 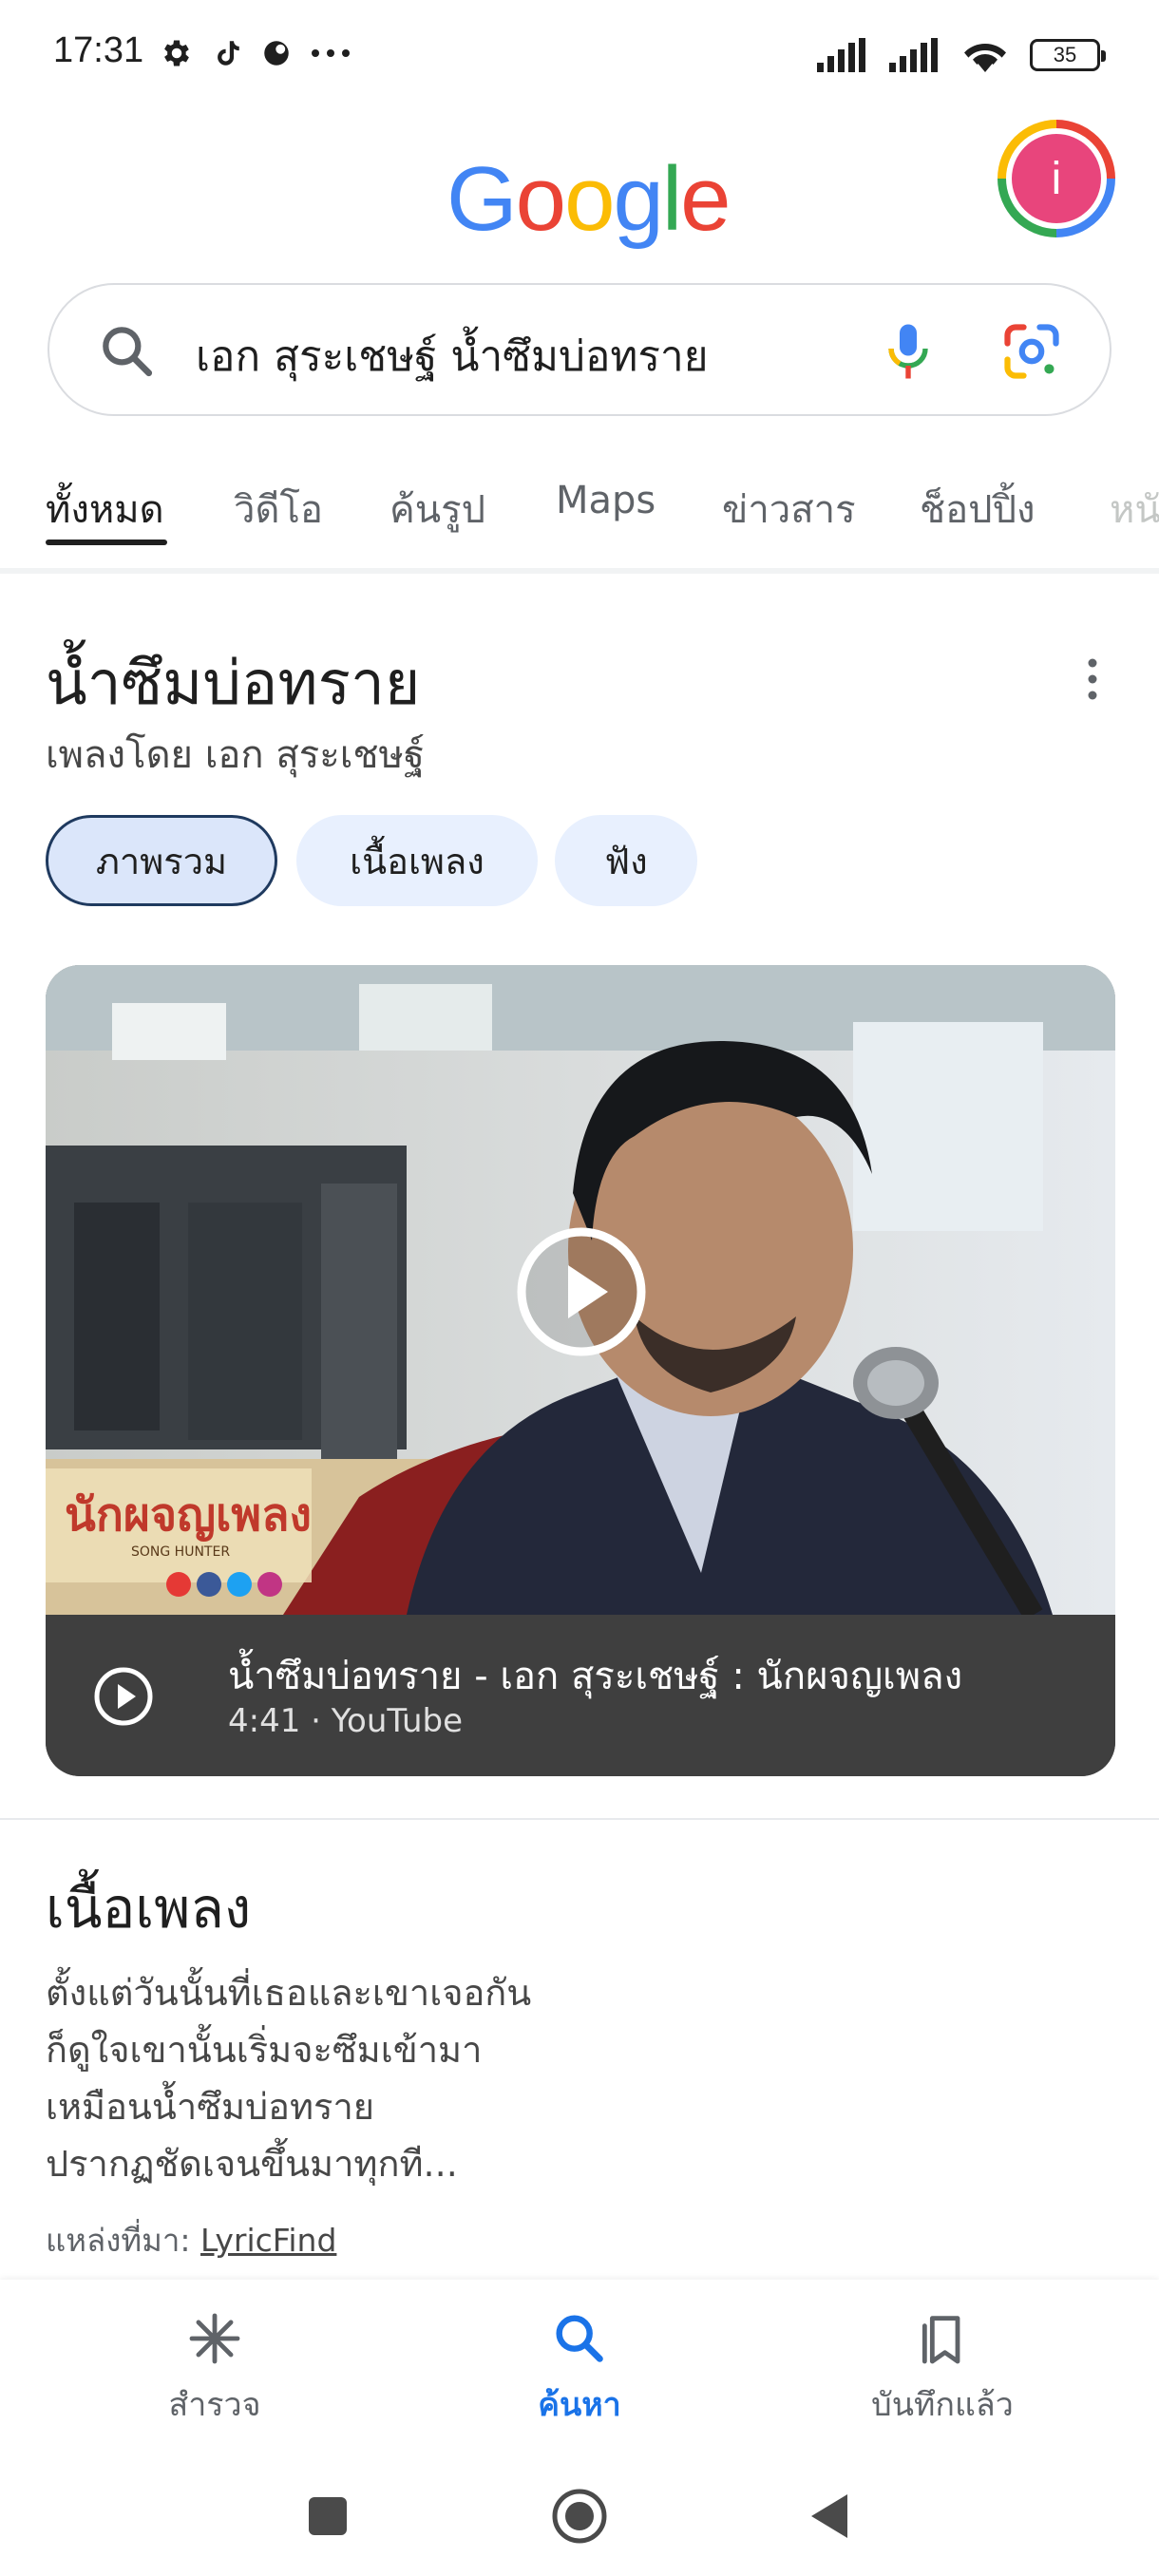 I want to click on tab-all: ทั้งหมด, so click(x=105, y=509).